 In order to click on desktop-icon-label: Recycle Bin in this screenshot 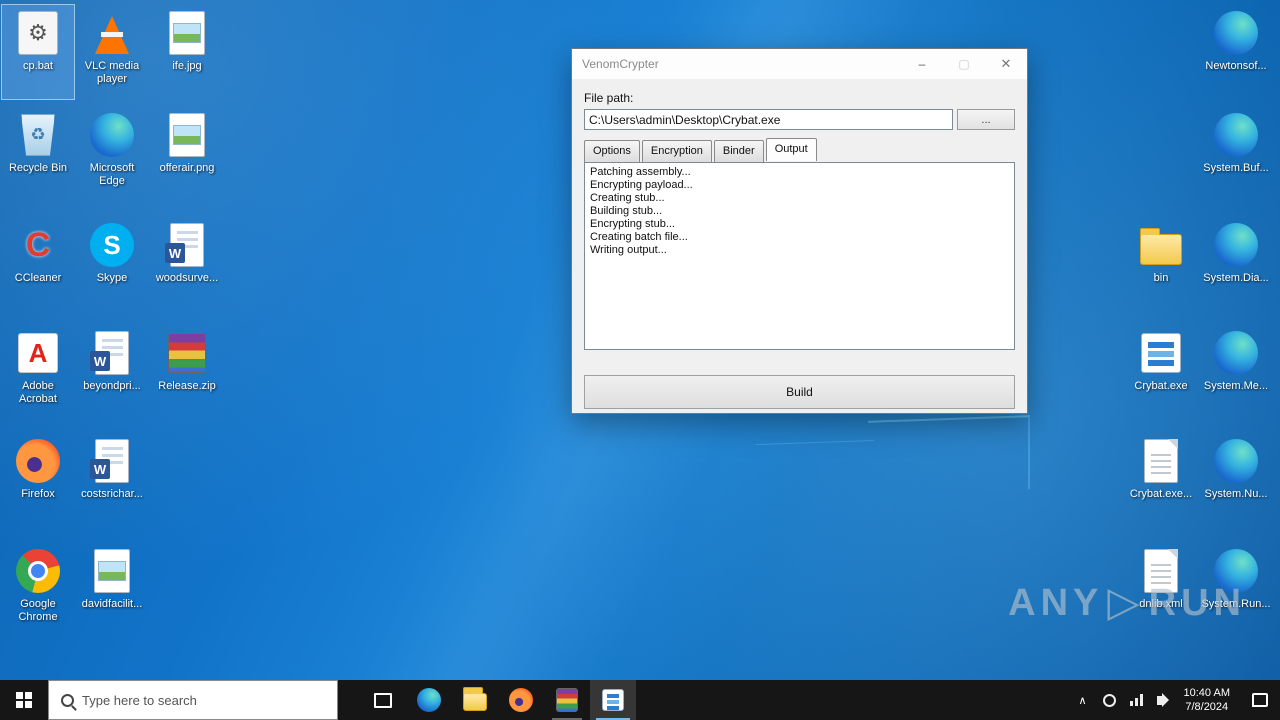, I will do `click(38, 168)`.